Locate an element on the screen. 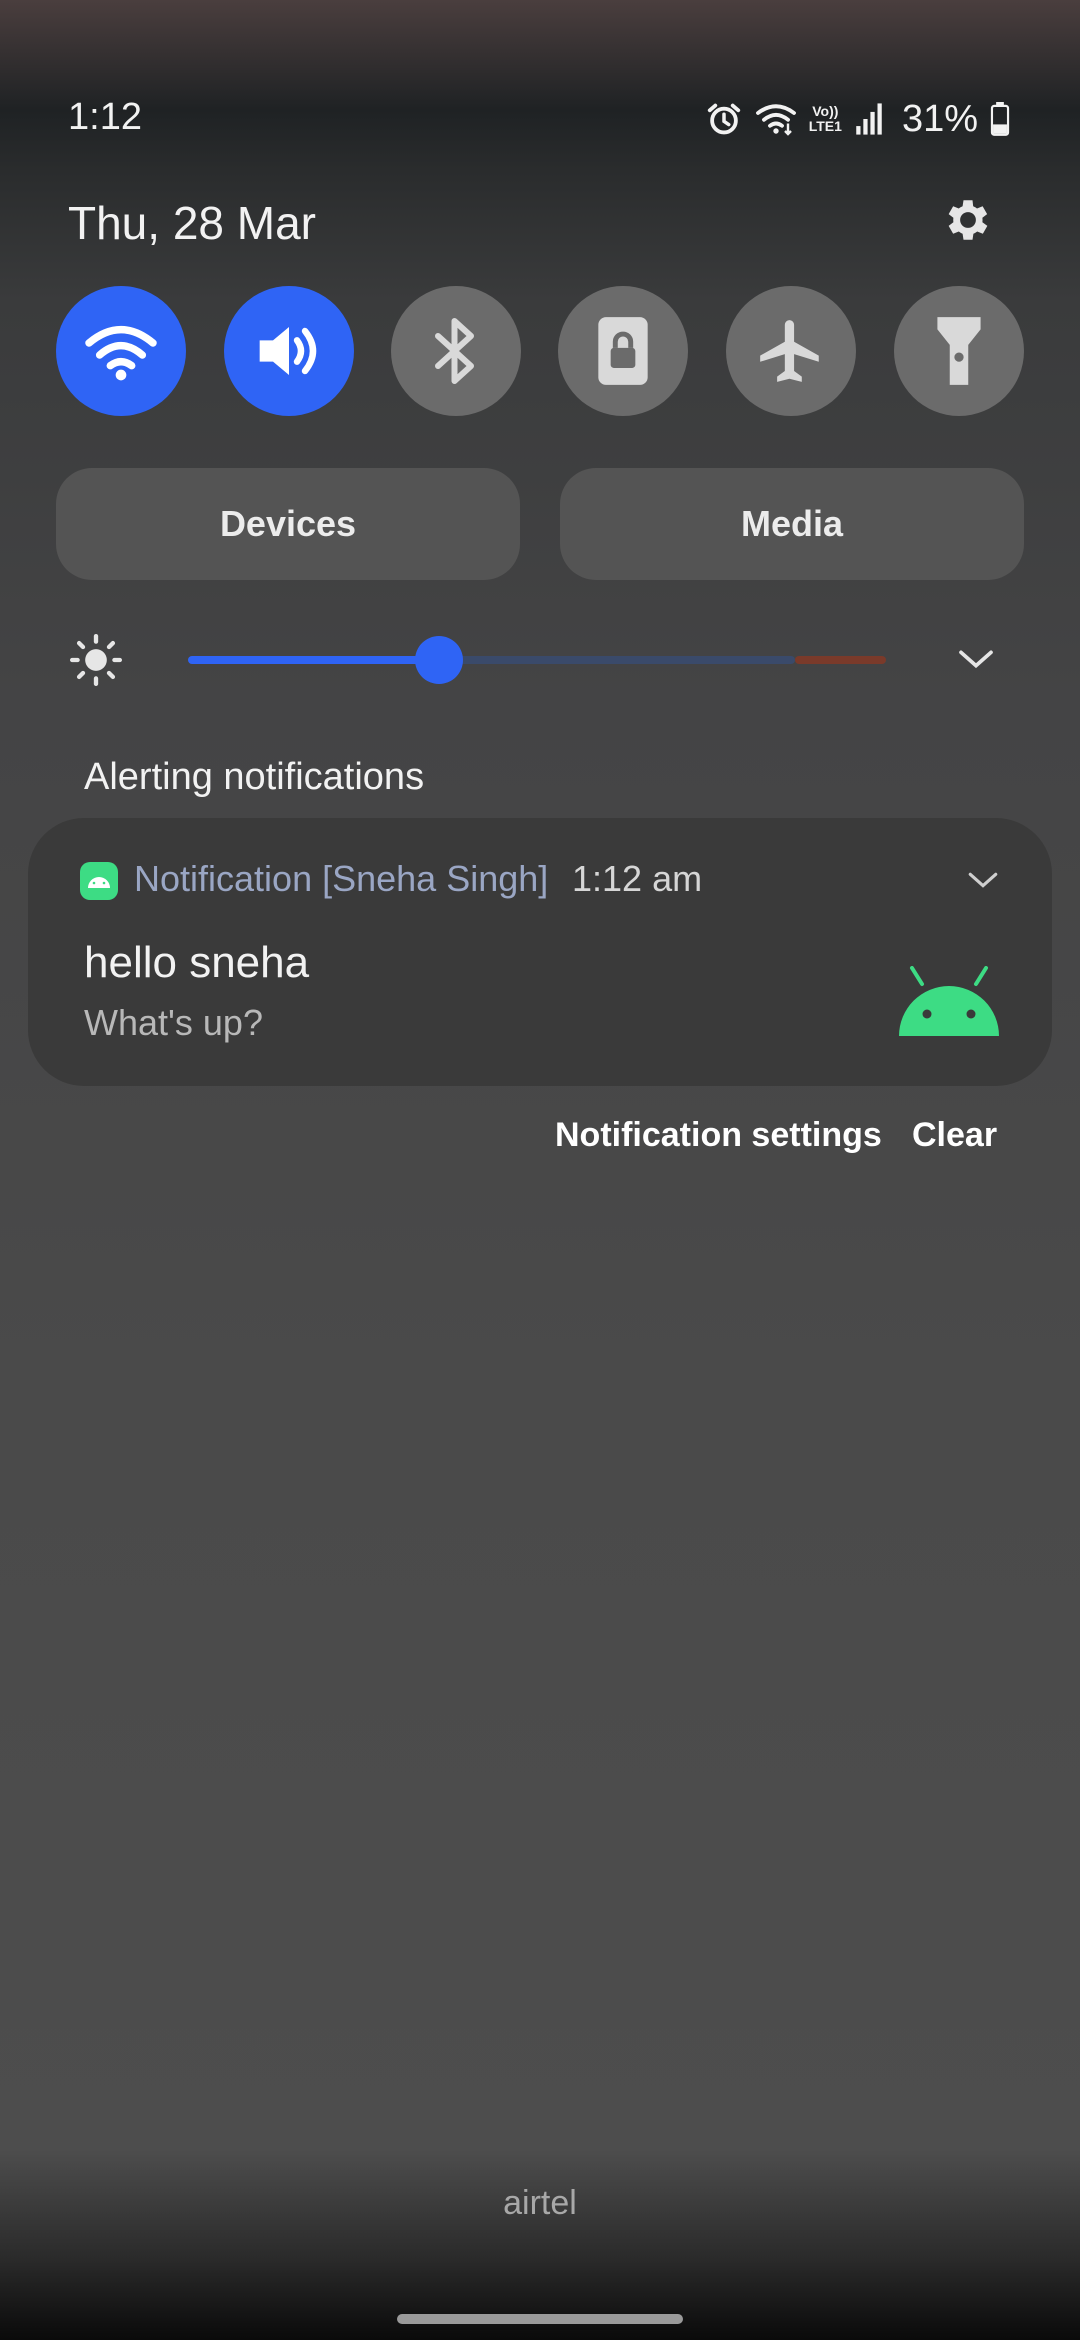  android-icon is located at coordinates (99, 882).